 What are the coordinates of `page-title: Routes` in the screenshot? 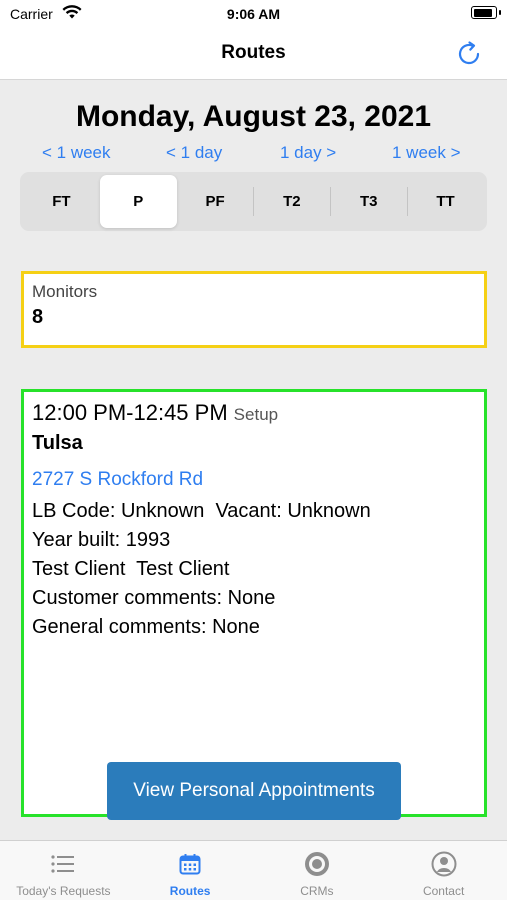 It's located at (253, 52).